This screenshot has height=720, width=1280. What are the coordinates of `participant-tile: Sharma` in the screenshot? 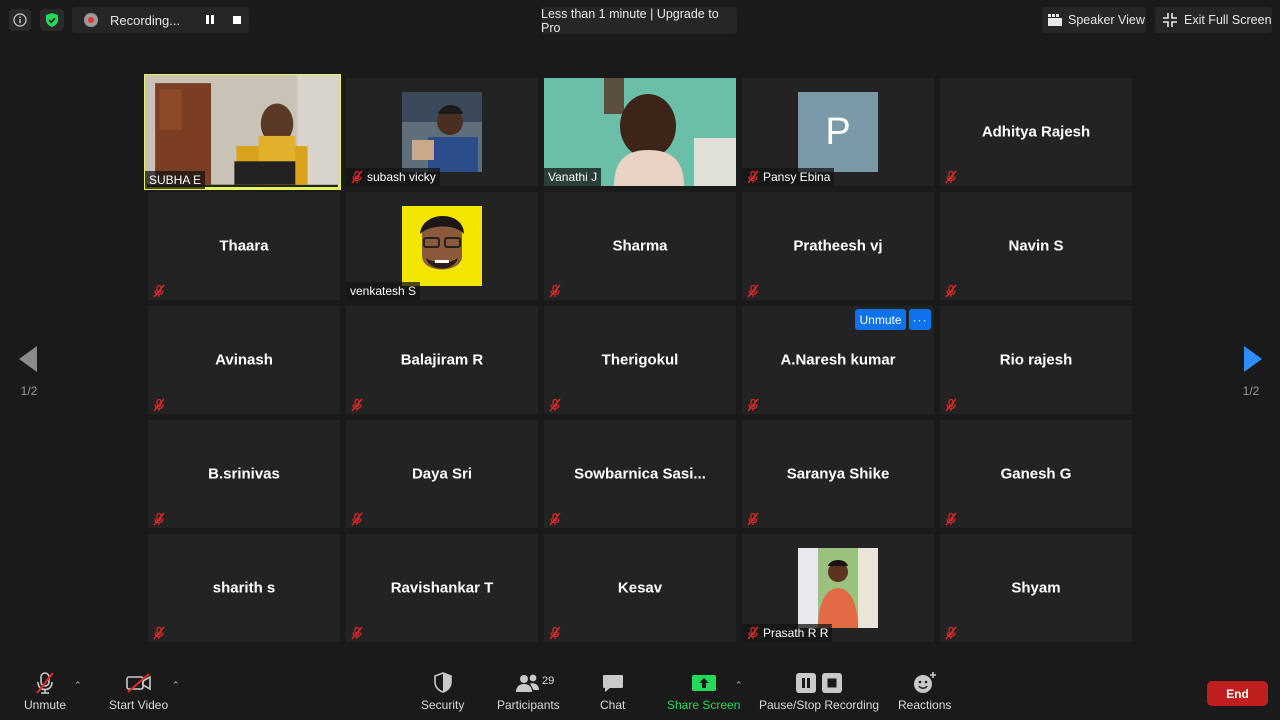 It's located at (640, 246).